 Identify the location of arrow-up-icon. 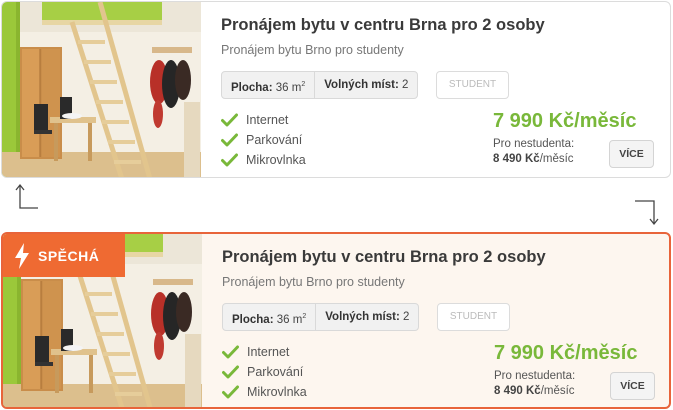
(26, 196).